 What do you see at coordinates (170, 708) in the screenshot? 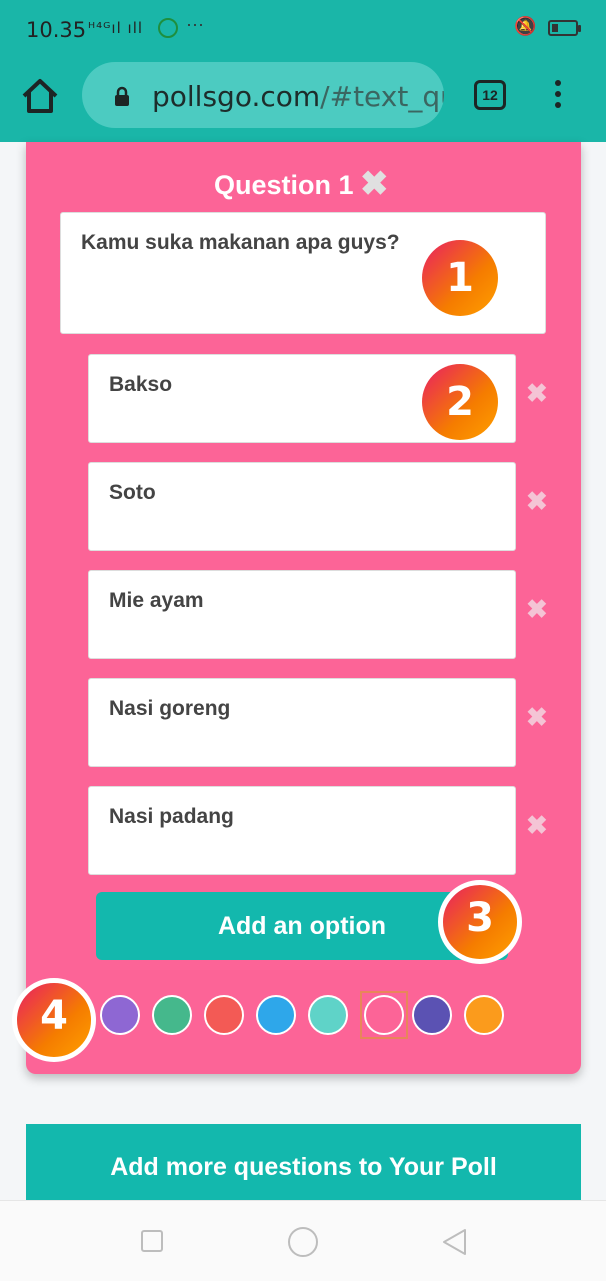
I see `option-text: Nasi goreng` at bounding box center [170, 708].